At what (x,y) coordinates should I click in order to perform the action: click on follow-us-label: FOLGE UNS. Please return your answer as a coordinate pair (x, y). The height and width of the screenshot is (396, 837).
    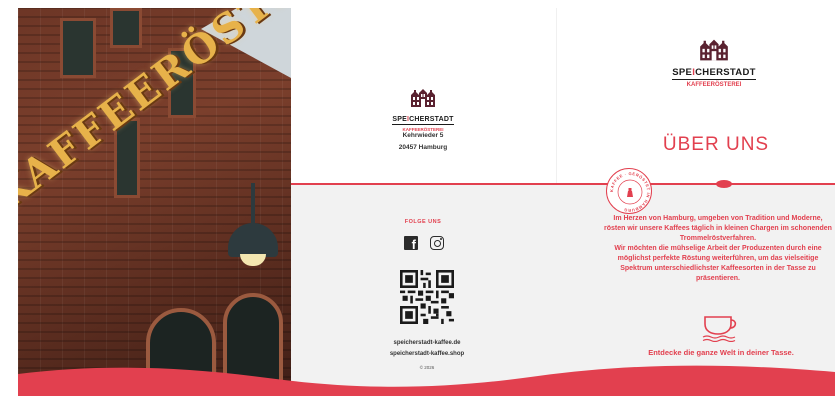
    Looking at the image, I should click on (423, 222).